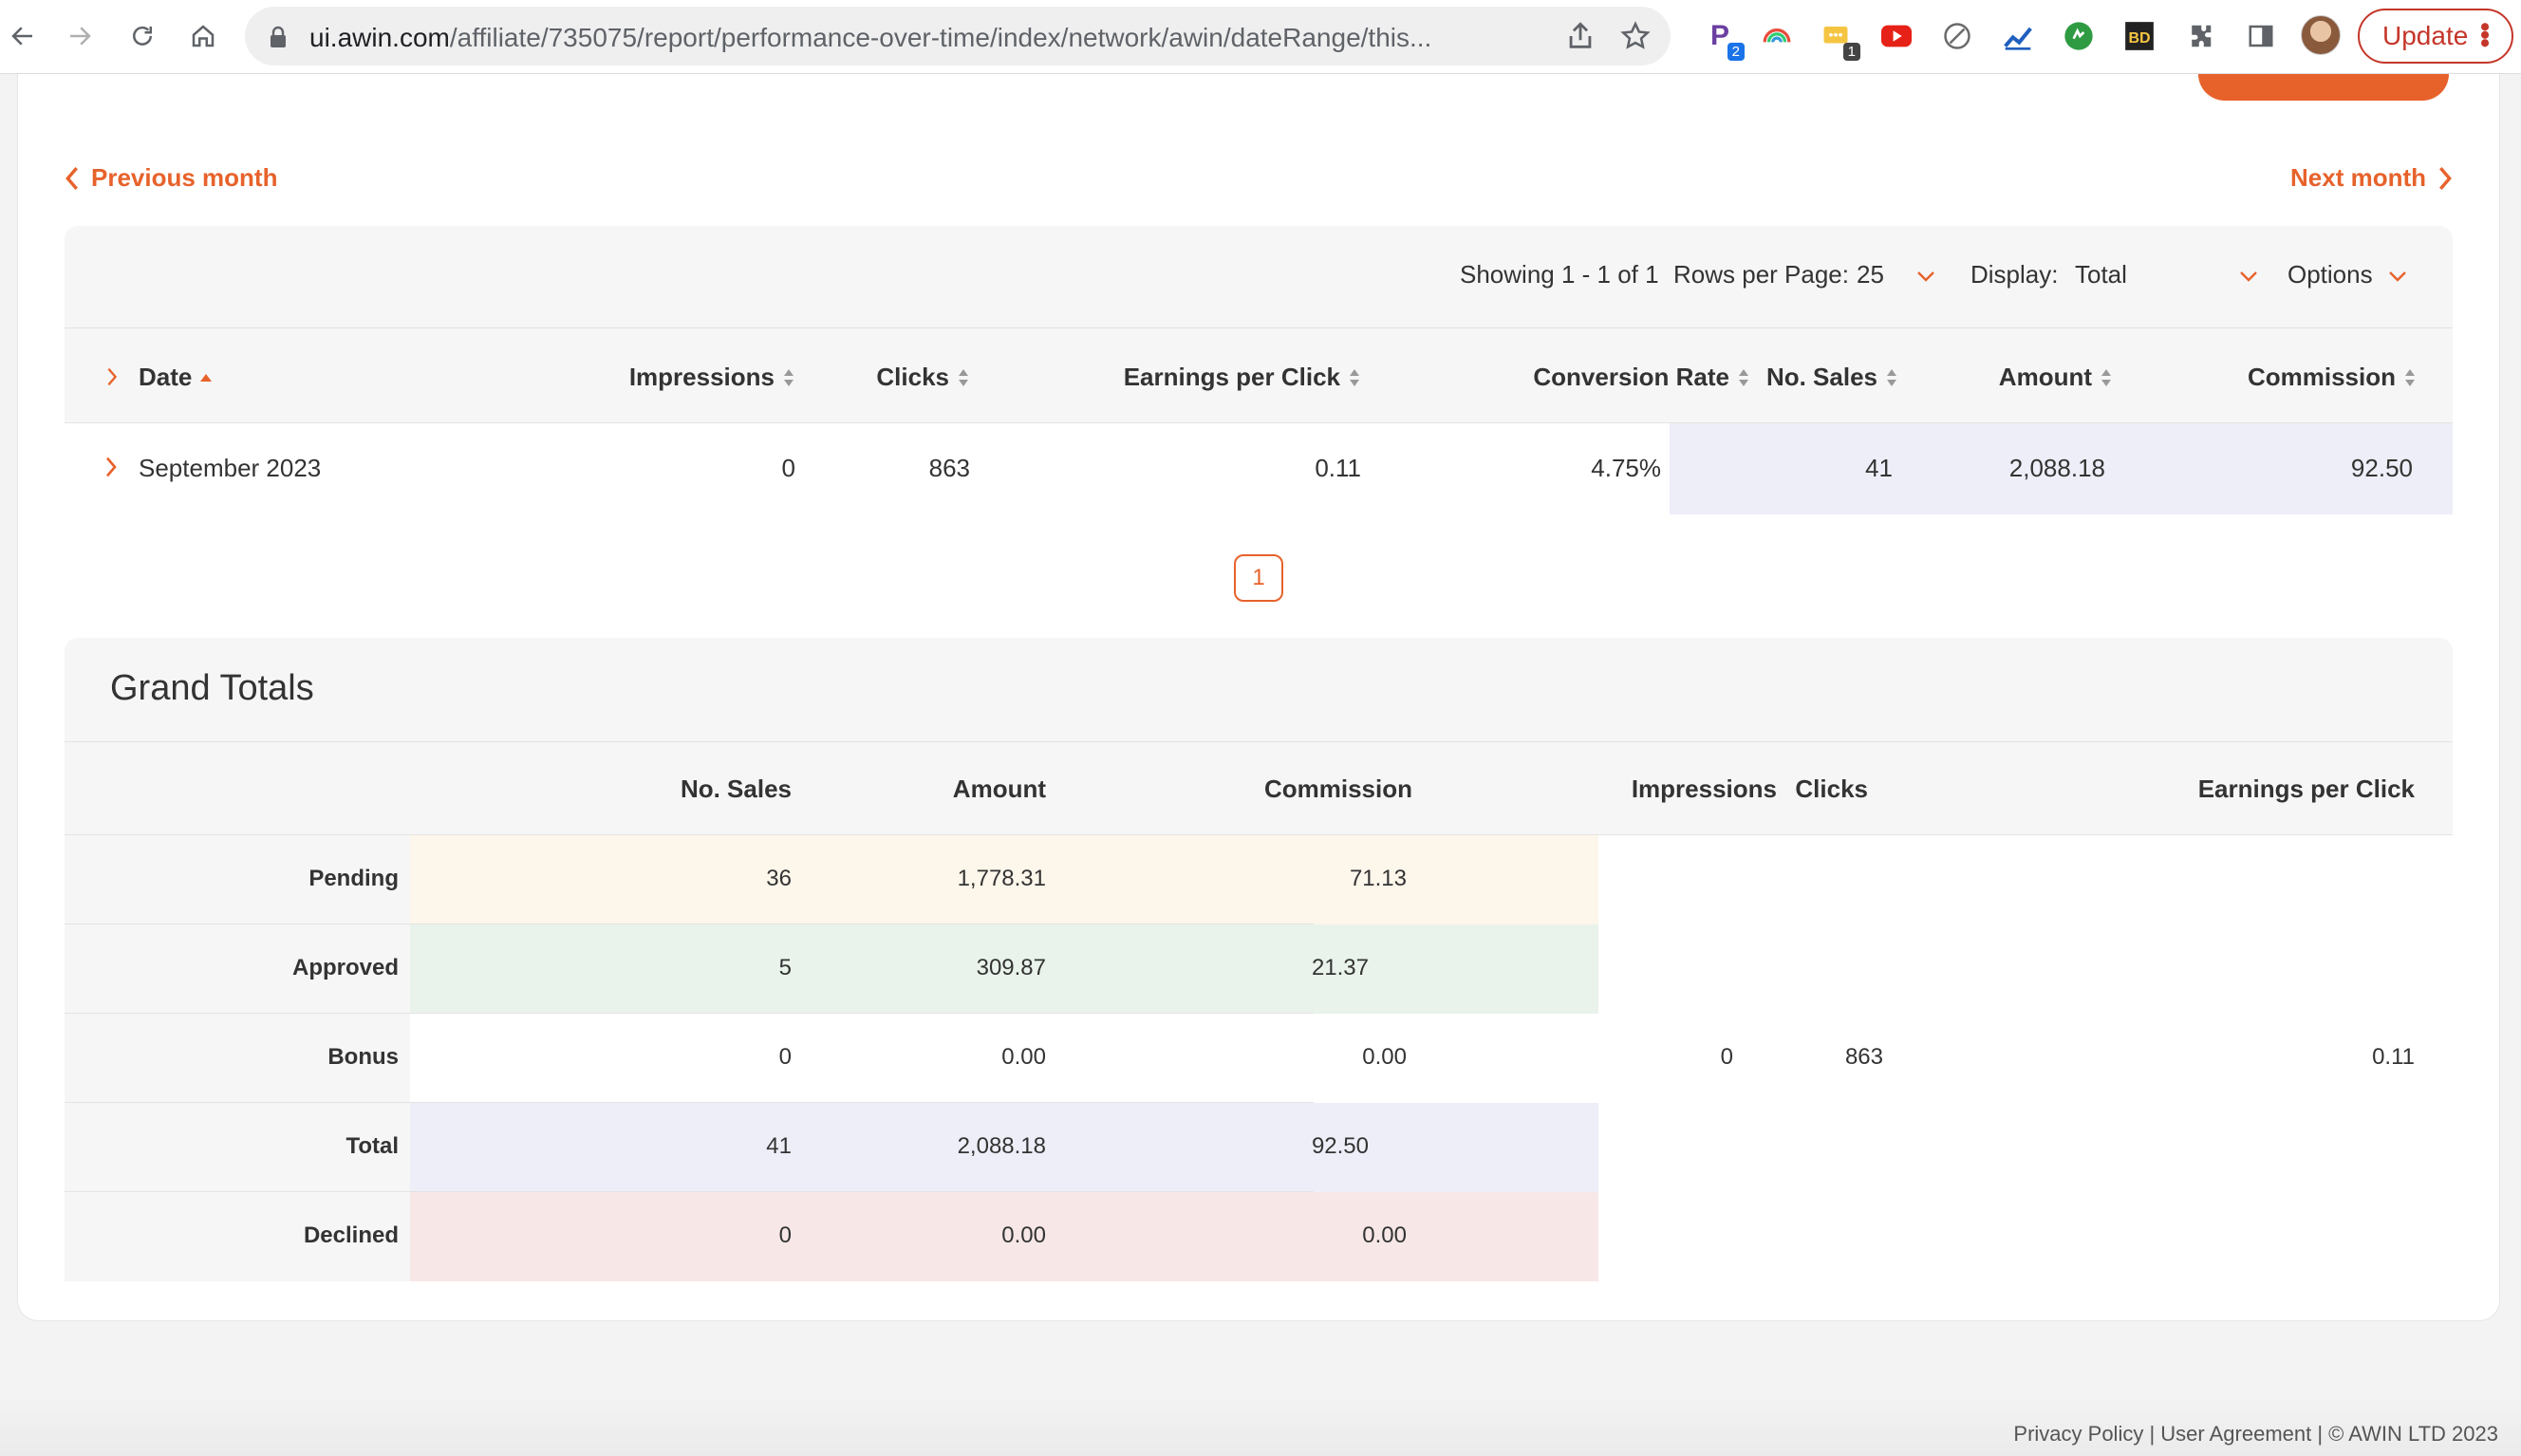 The height and width of the screenshot is (1456, 2521). What do you see at coordinates (2321, 35) in the screenshot?
I see `profile-avatar` at bounding box center [2321, 35].